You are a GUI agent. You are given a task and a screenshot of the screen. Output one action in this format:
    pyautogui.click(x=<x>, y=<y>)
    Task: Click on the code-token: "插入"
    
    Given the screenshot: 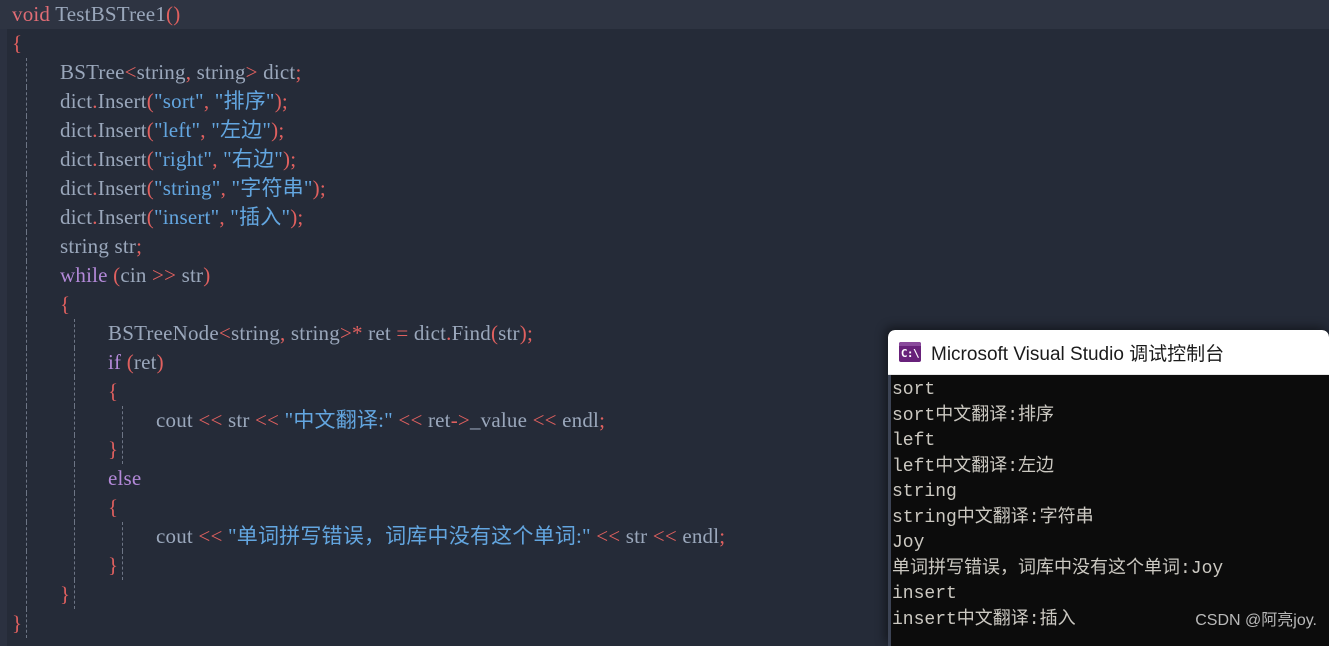 What is the action you would take?
    pyautogui.click(x=260, y=217)
    